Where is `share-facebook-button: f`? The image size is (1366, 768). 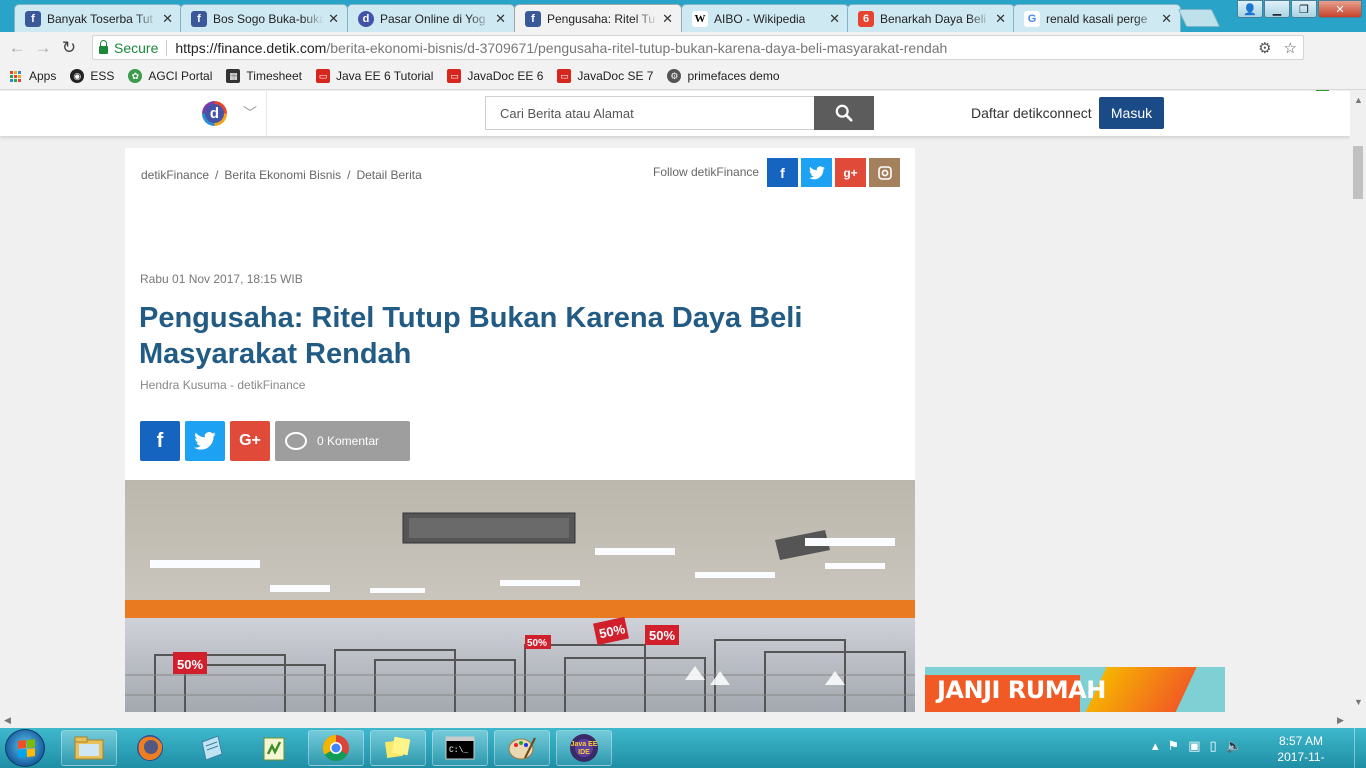 share-facebook-button: f is located at coordinates (160, 441).